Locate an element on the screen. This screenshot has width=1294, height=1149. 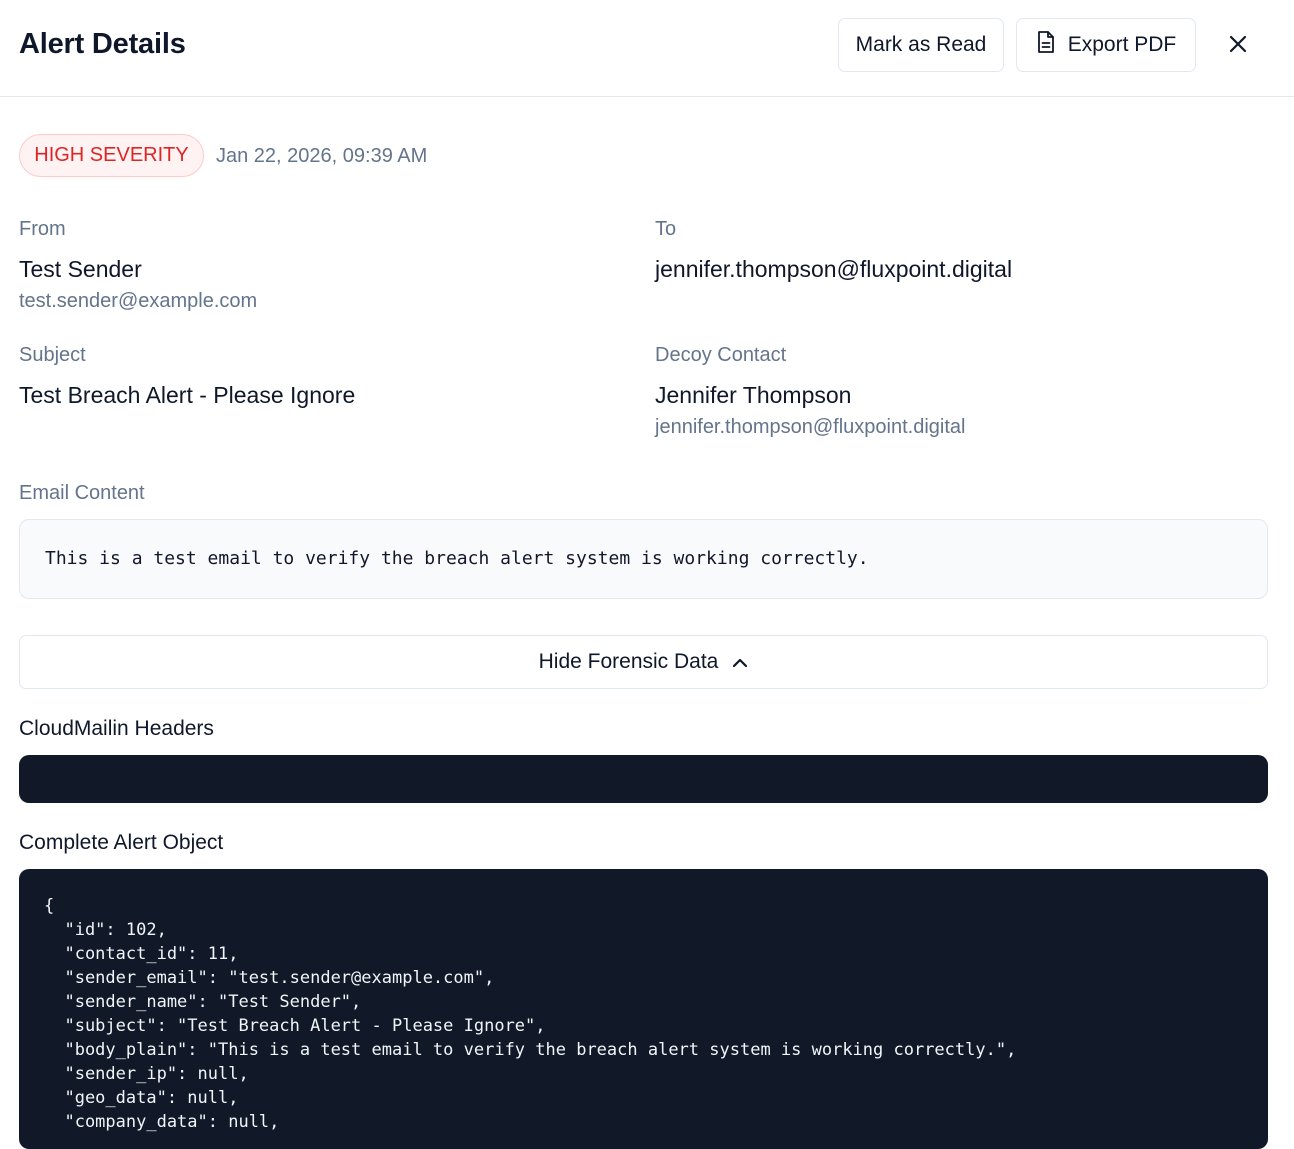
from-label: From is located at coordinates (42, 229).